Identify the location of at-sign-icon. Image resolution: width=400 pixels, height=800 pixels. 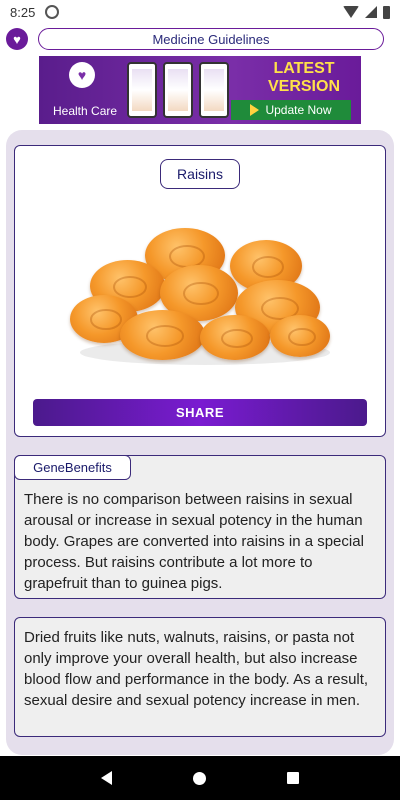
(52, 12).